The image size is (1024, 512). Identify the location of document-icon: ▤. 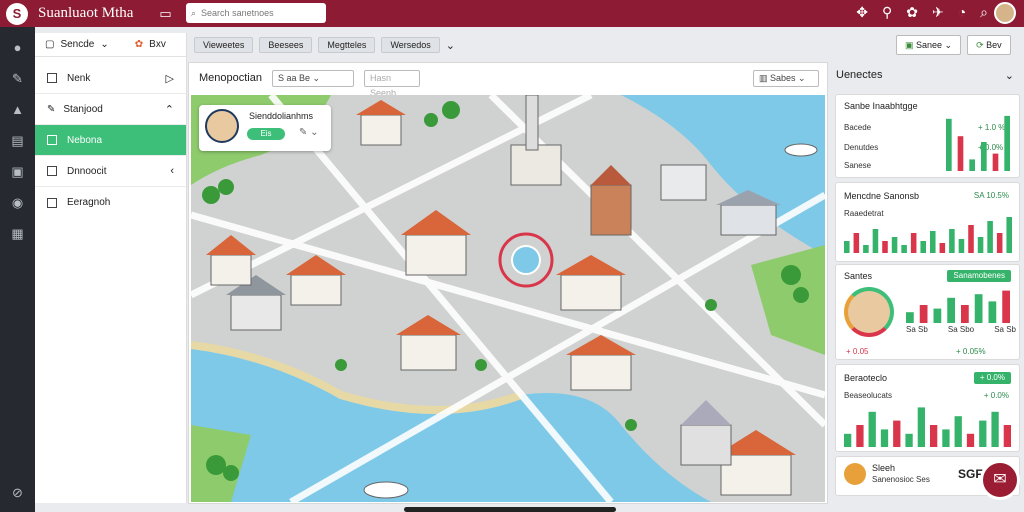
(17, 140).